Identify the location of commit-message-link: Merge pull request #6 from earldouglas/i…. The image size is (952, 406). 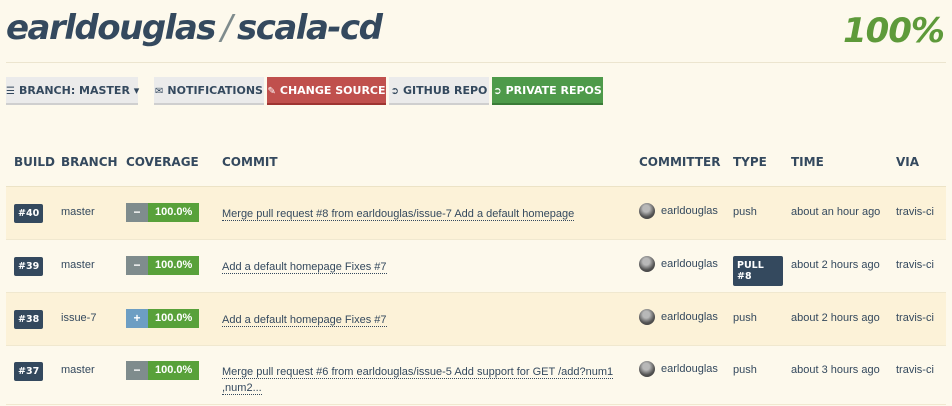
(418, 372).